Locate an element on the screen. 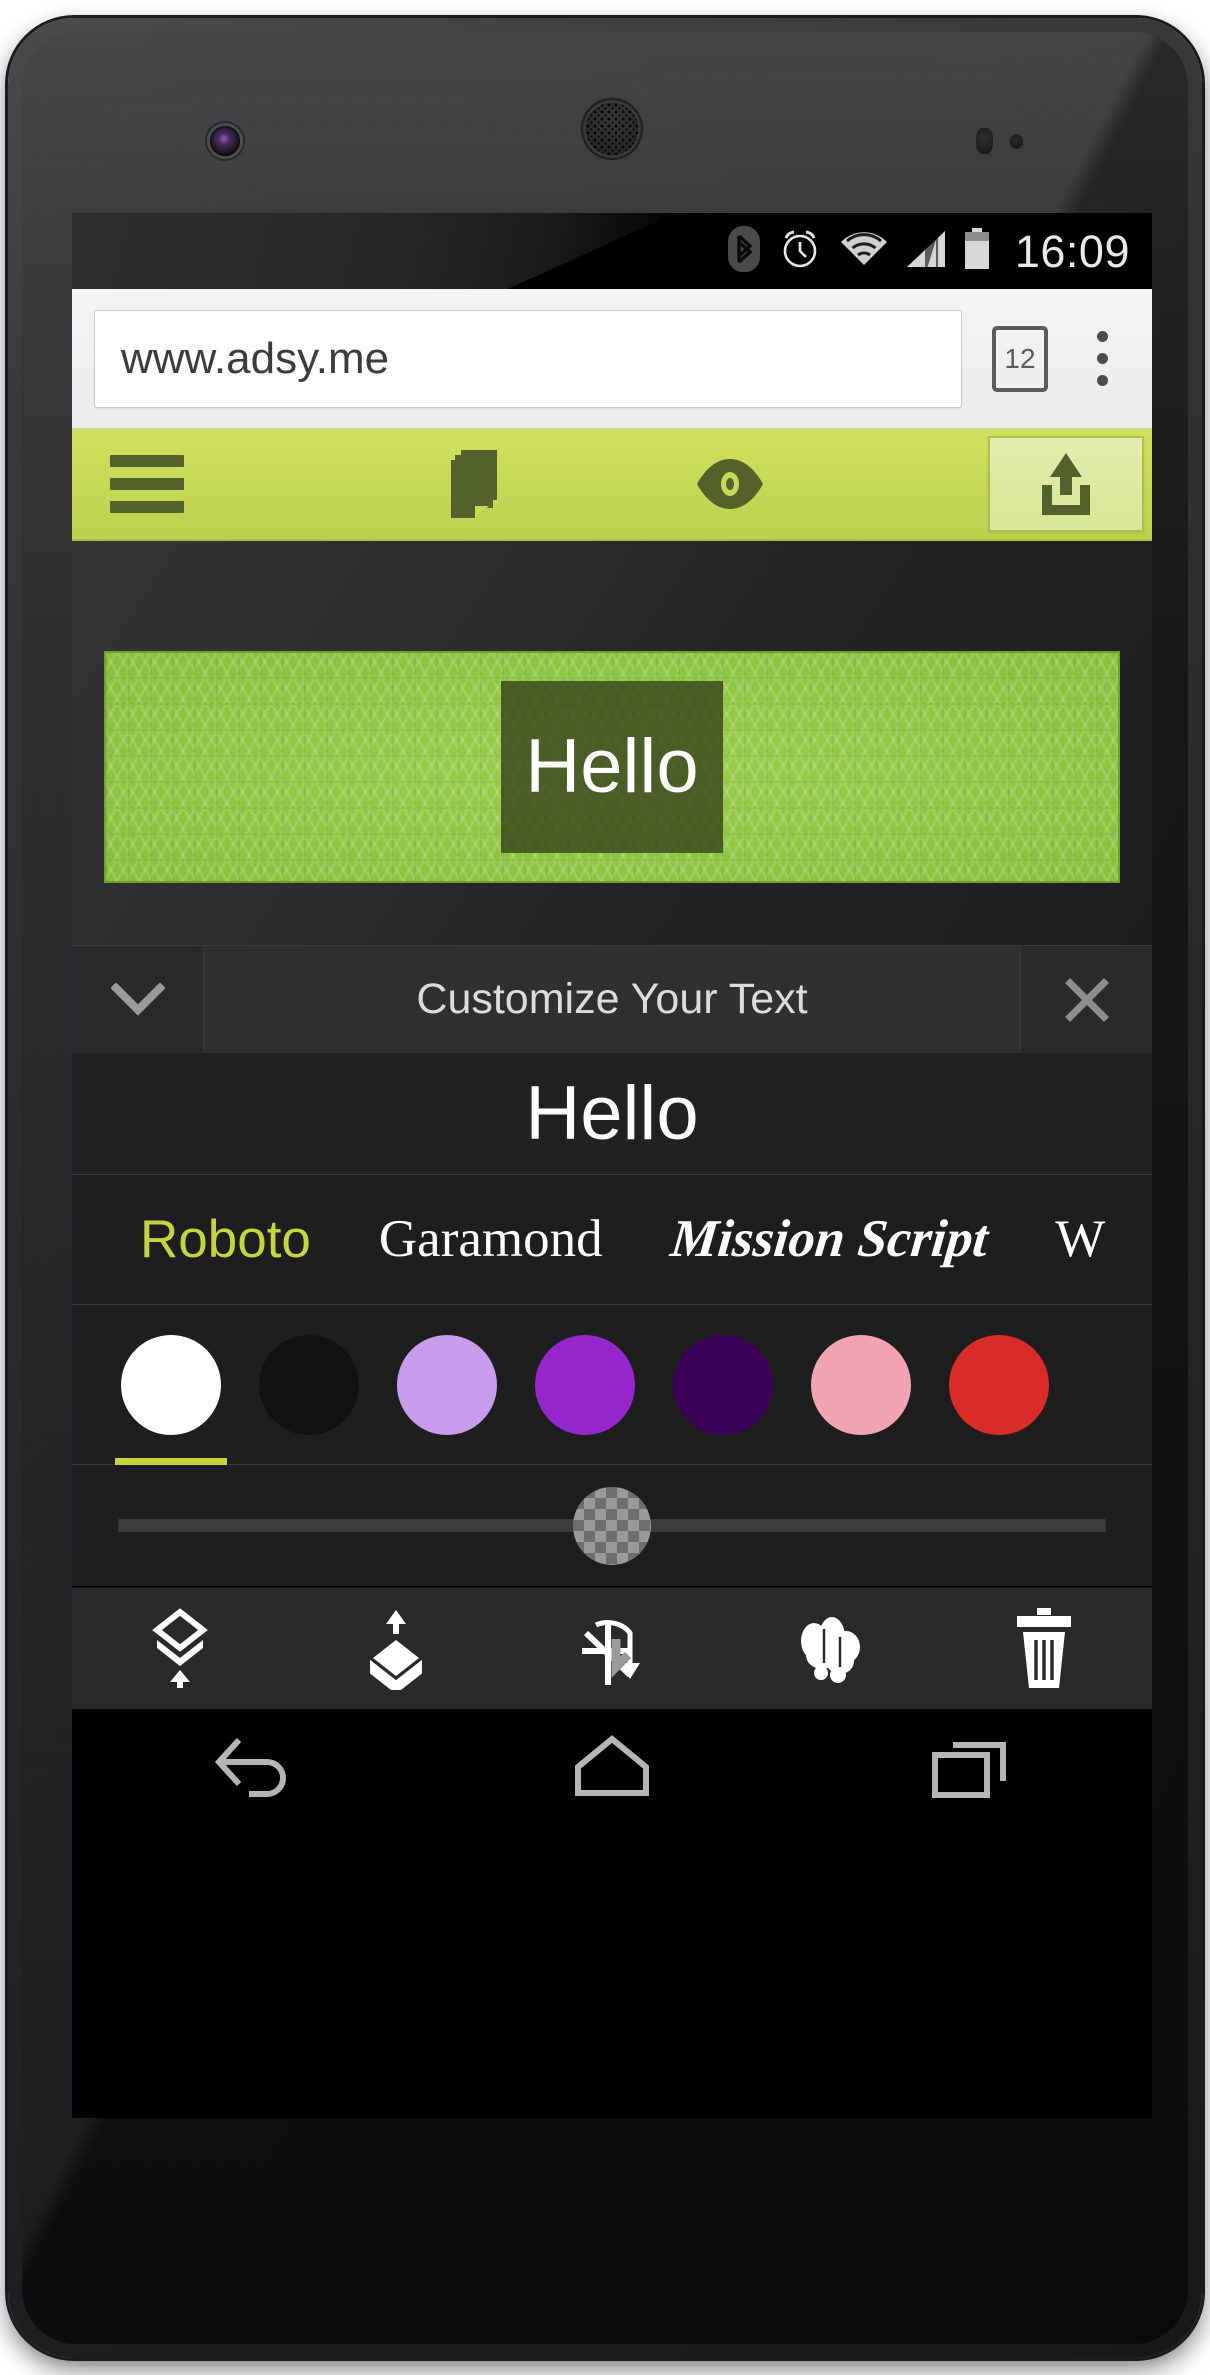  android-navigation-bar is located at coordinates (612, 1767).